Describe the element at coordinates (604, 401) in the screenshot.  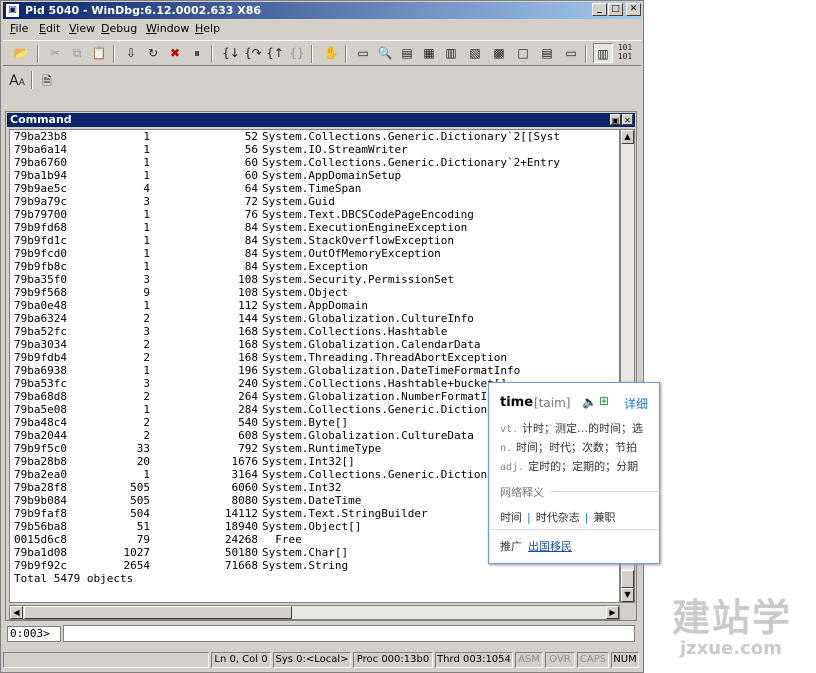
I see `add-to-wordbook-icon: ⊞` at that location.